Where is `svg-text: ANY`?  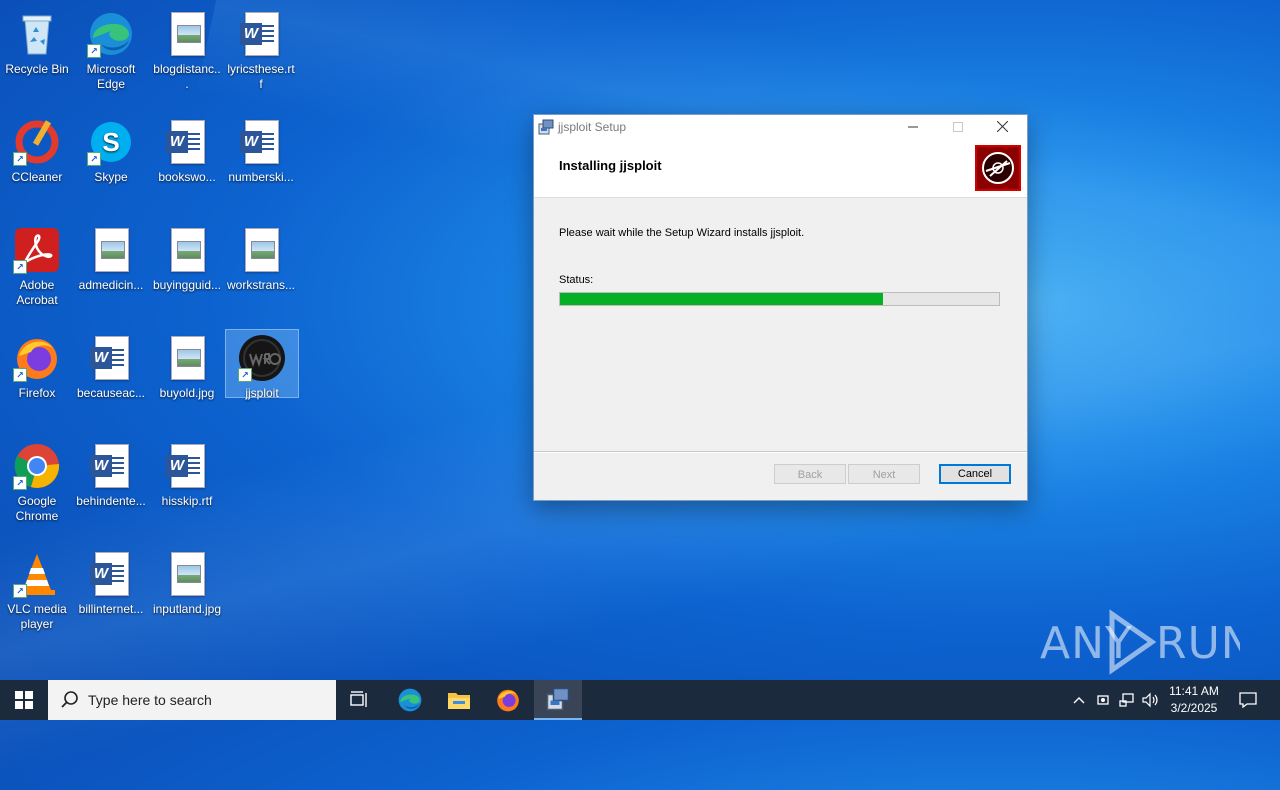 svg-text: ANY is located at coordinates (1086, 643).